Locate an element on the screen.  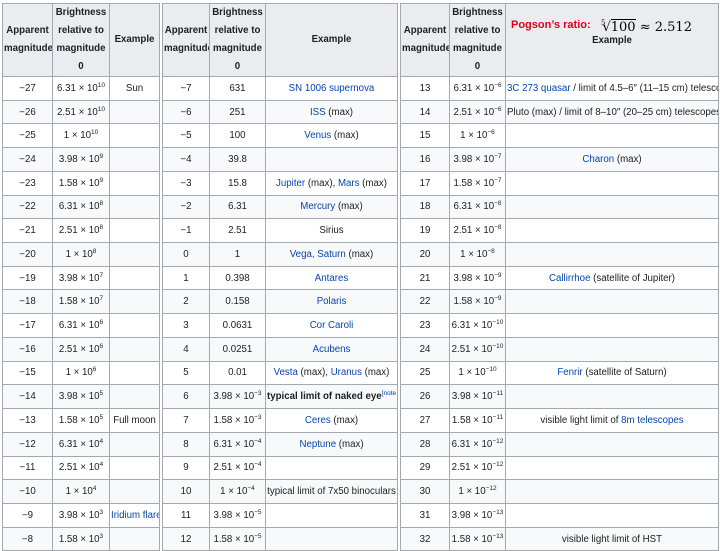
magnitude-cell: 29 is located at coordinates (425, 468).